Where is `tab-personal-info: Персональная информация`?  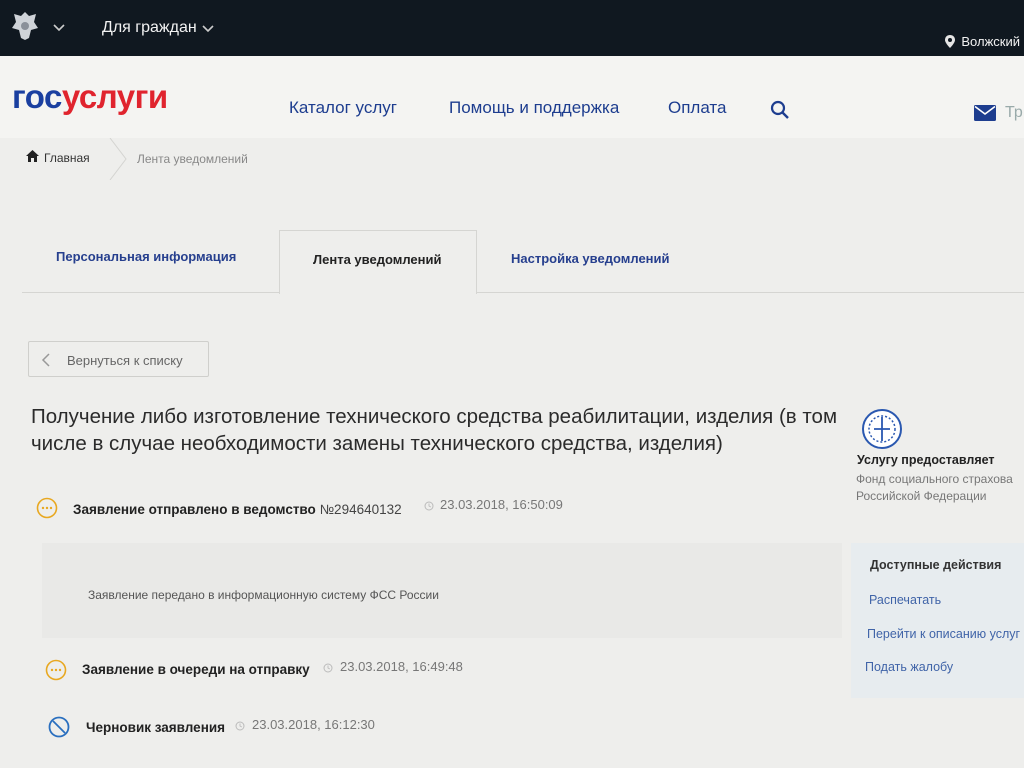
tab-personal-info: Персональная информация is located at coordinates (146, 256).